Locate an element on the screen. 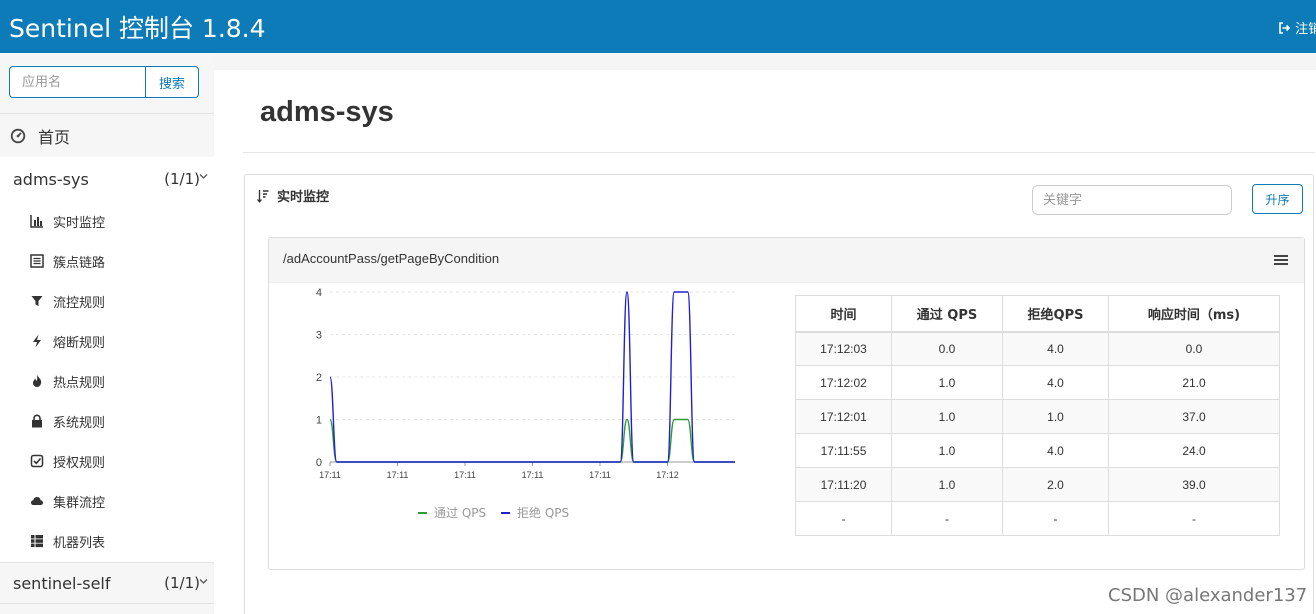 The height and width of the screenshot is (614, 1316). resource-card-header: /adAccountPass/getPageByCondition is located at coordinates (786, 260).